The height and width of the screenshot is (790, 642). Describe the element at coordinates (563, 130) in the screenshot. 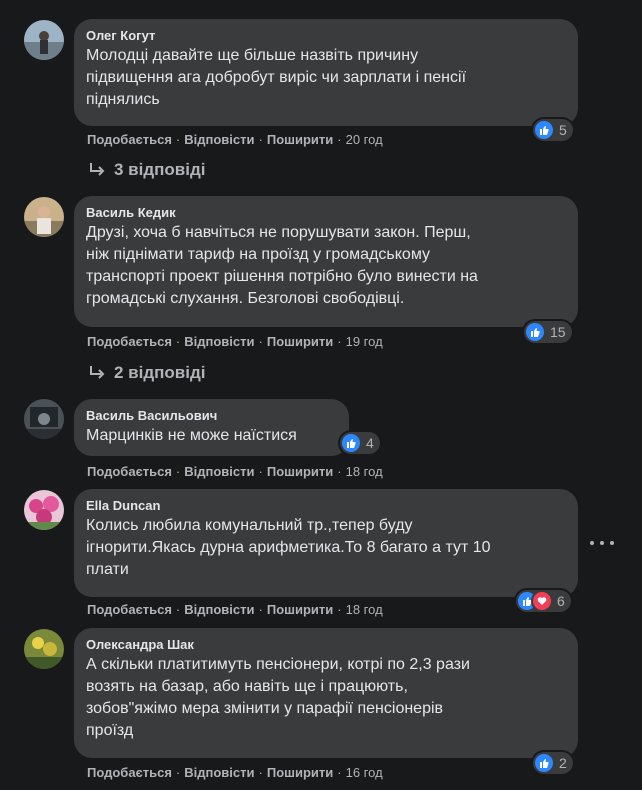

I see `reaction-count: 5` at that location.